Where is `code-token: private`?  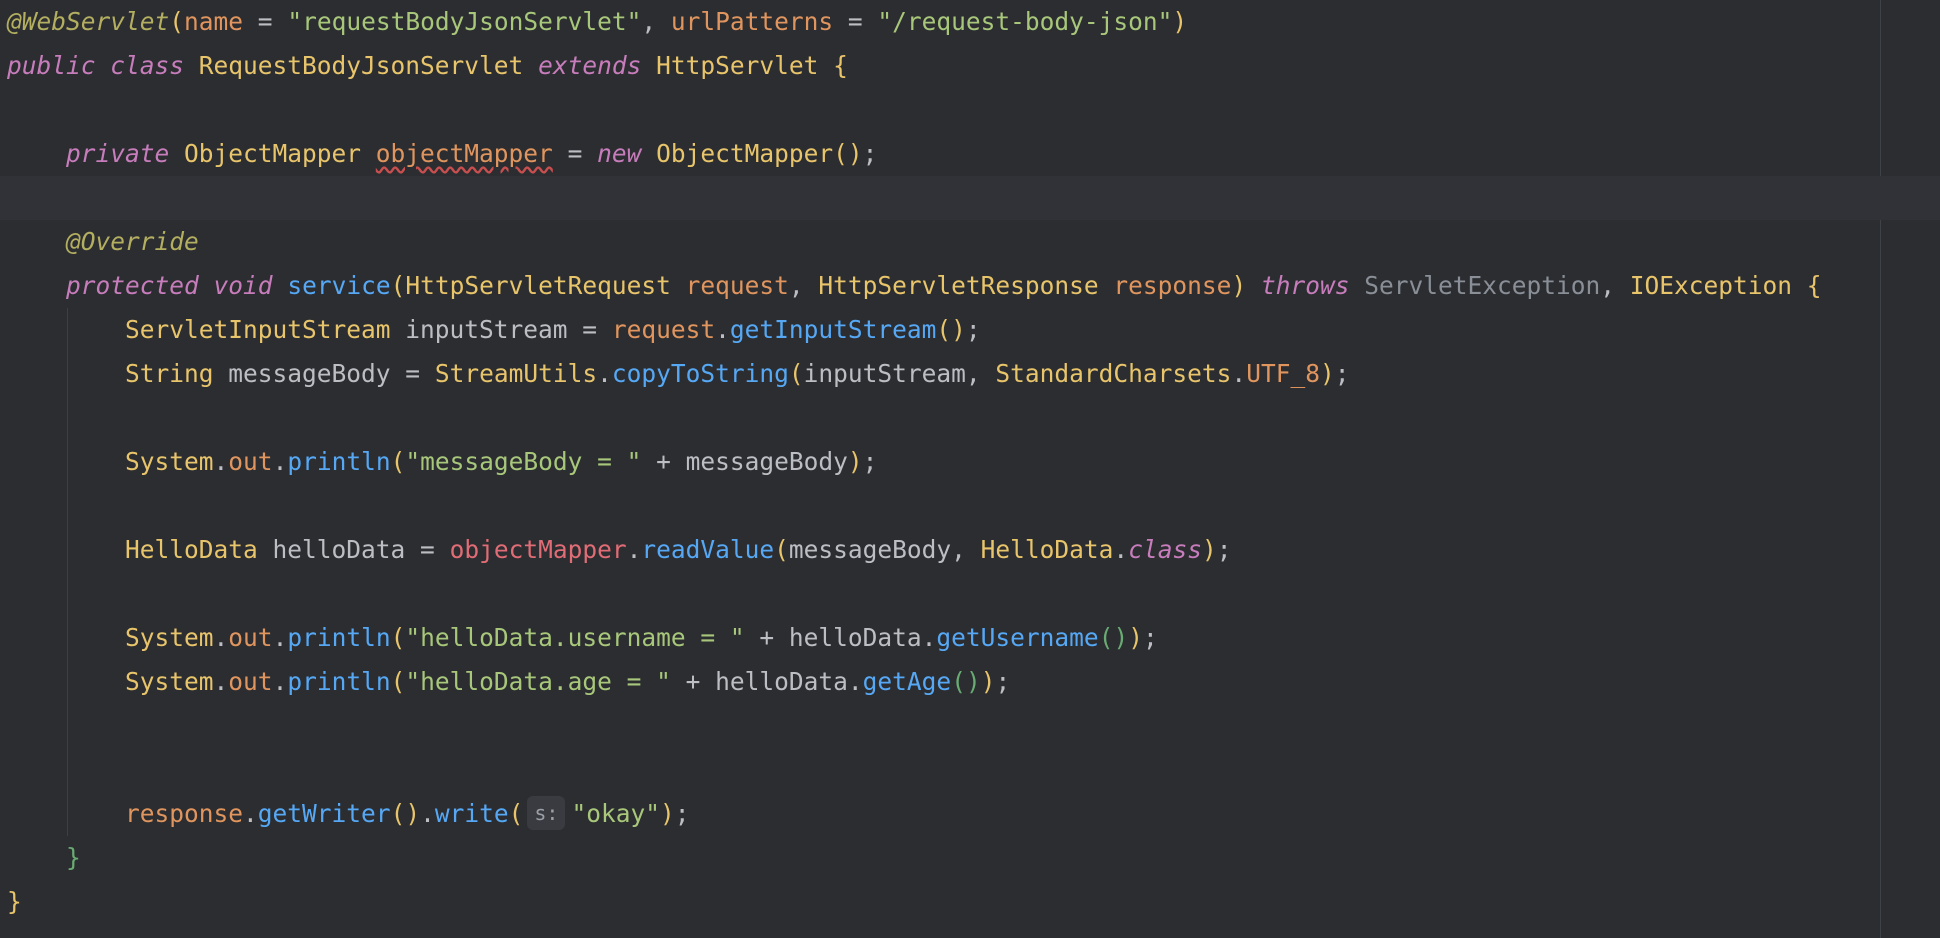 code-token: private is located at coordinates (118, 153).